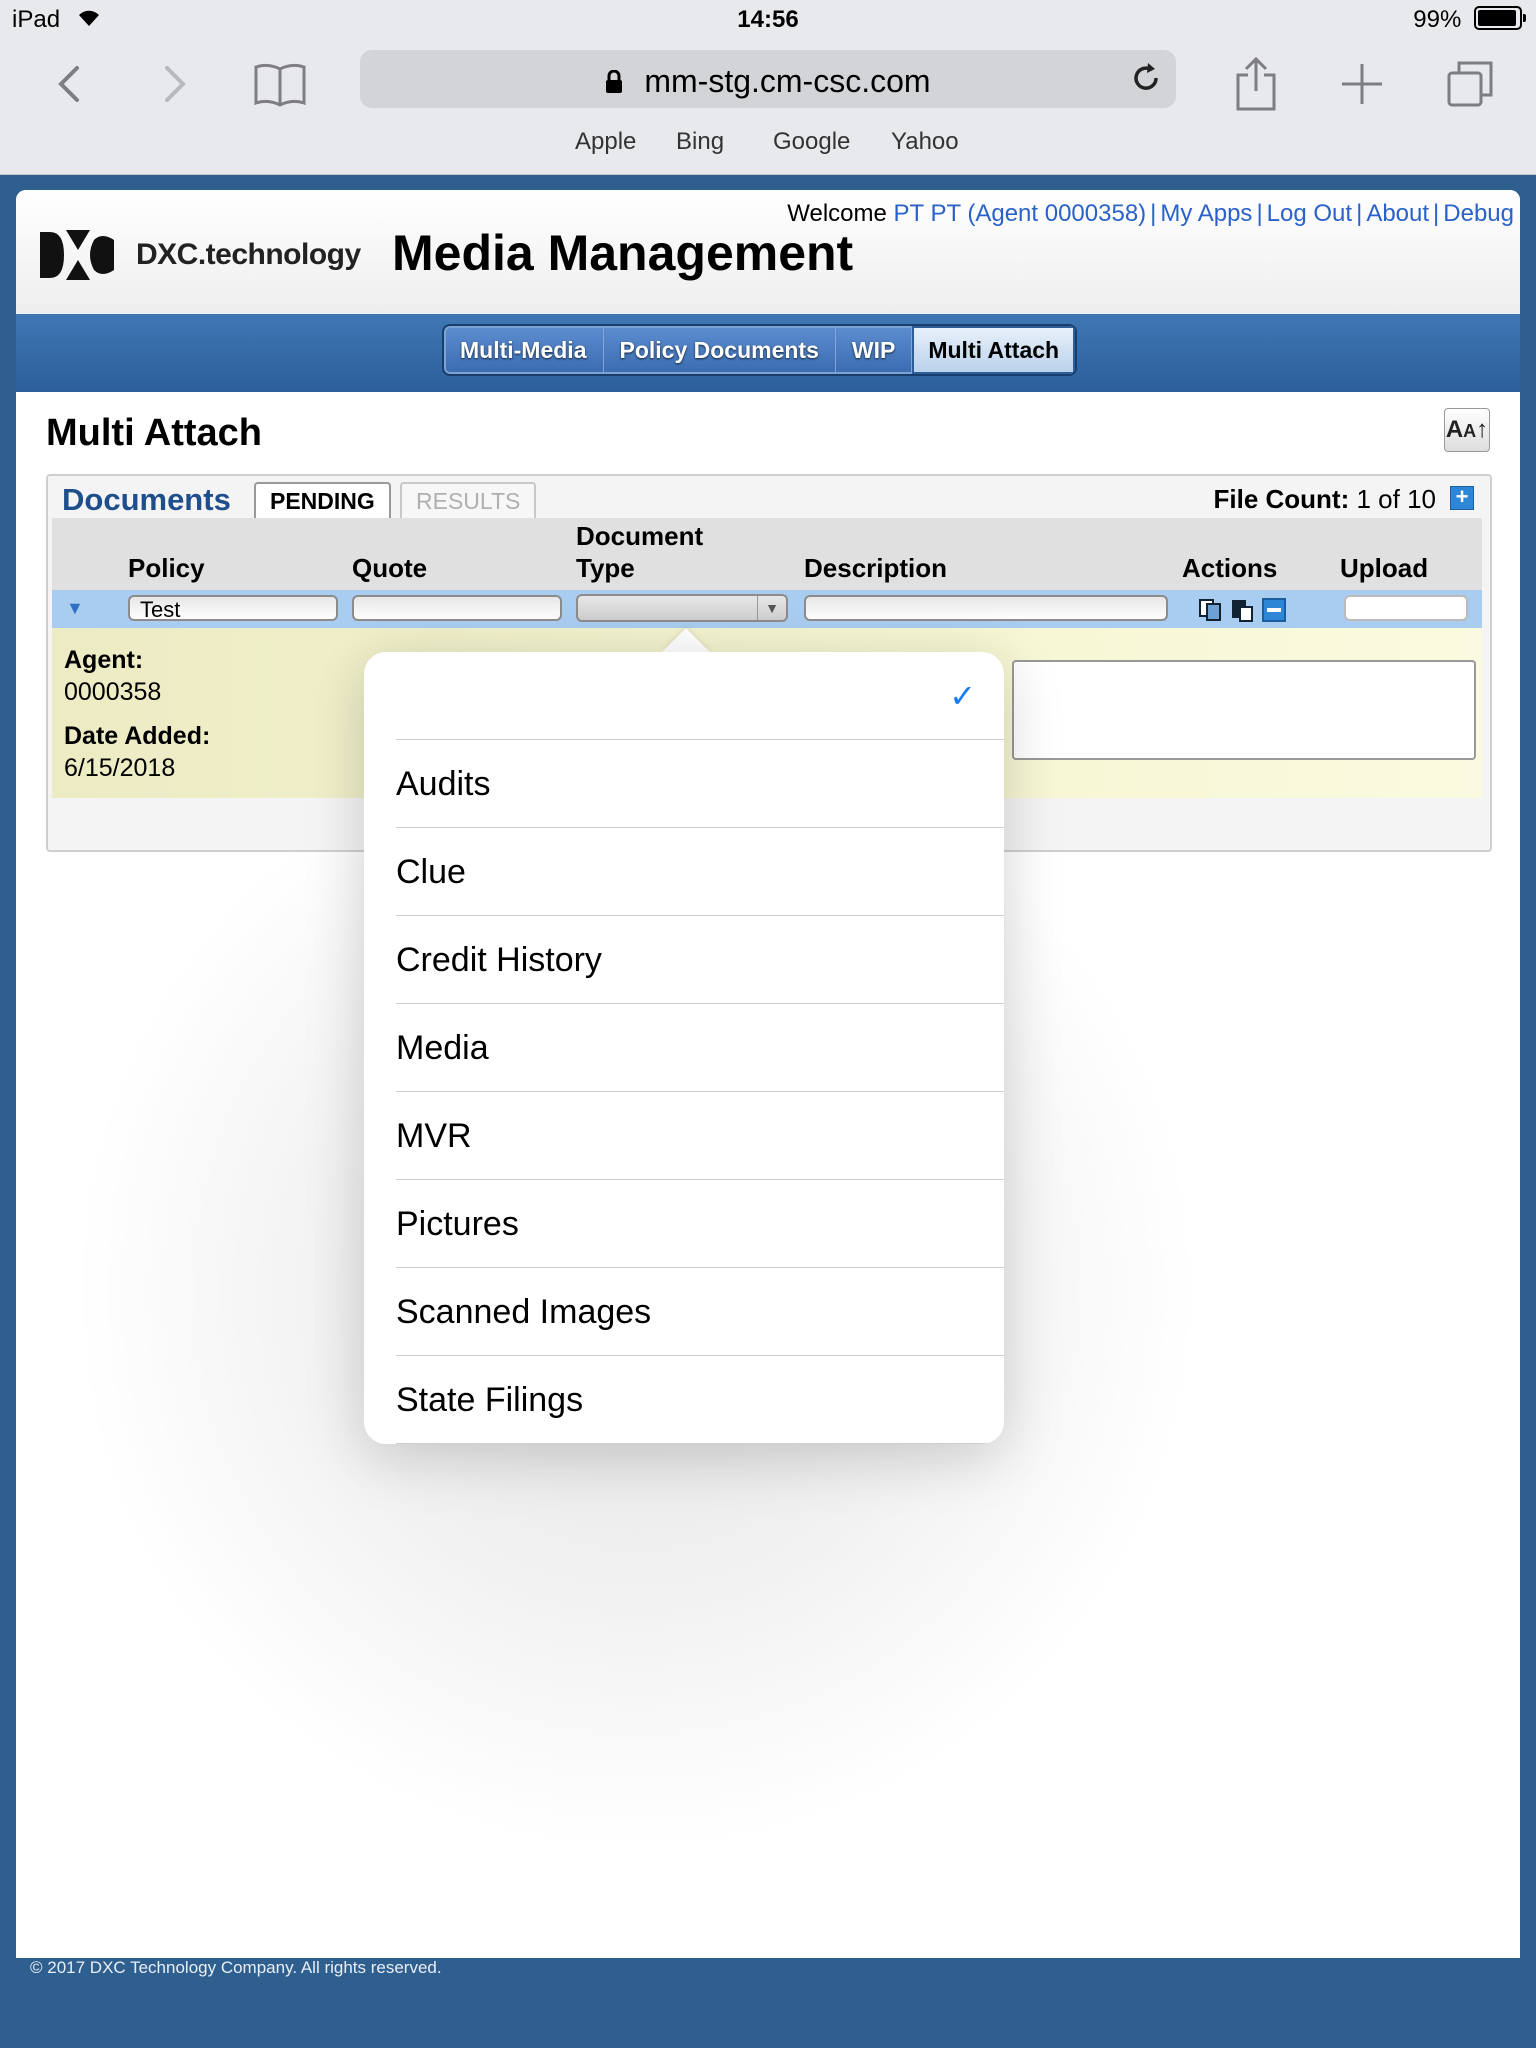 This screenshot has height=2048, width=1536. Describe the element at coordinates (146, 499) in the screenshot. I see `documents-label: Documents` at that location.